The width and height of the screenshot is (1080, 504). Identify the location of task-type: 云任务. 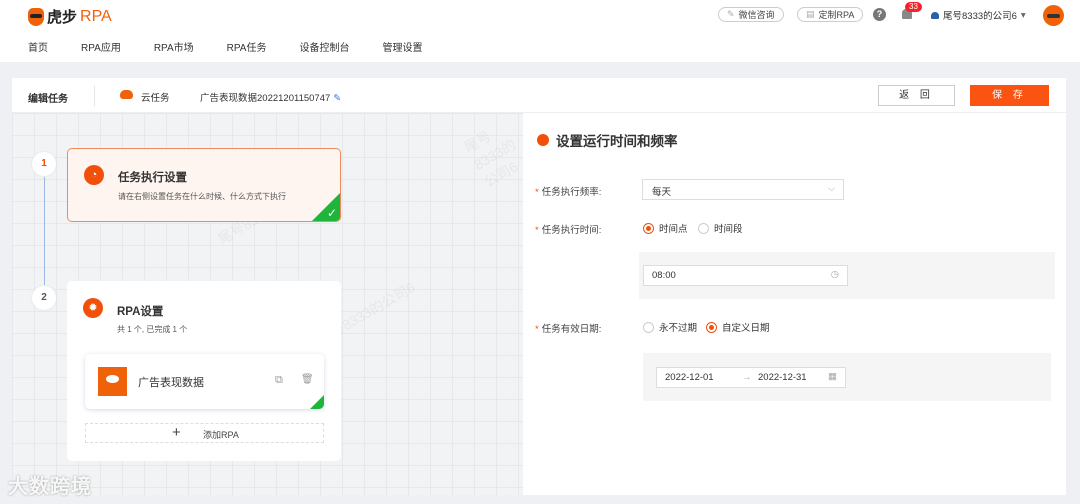
(155, 98).